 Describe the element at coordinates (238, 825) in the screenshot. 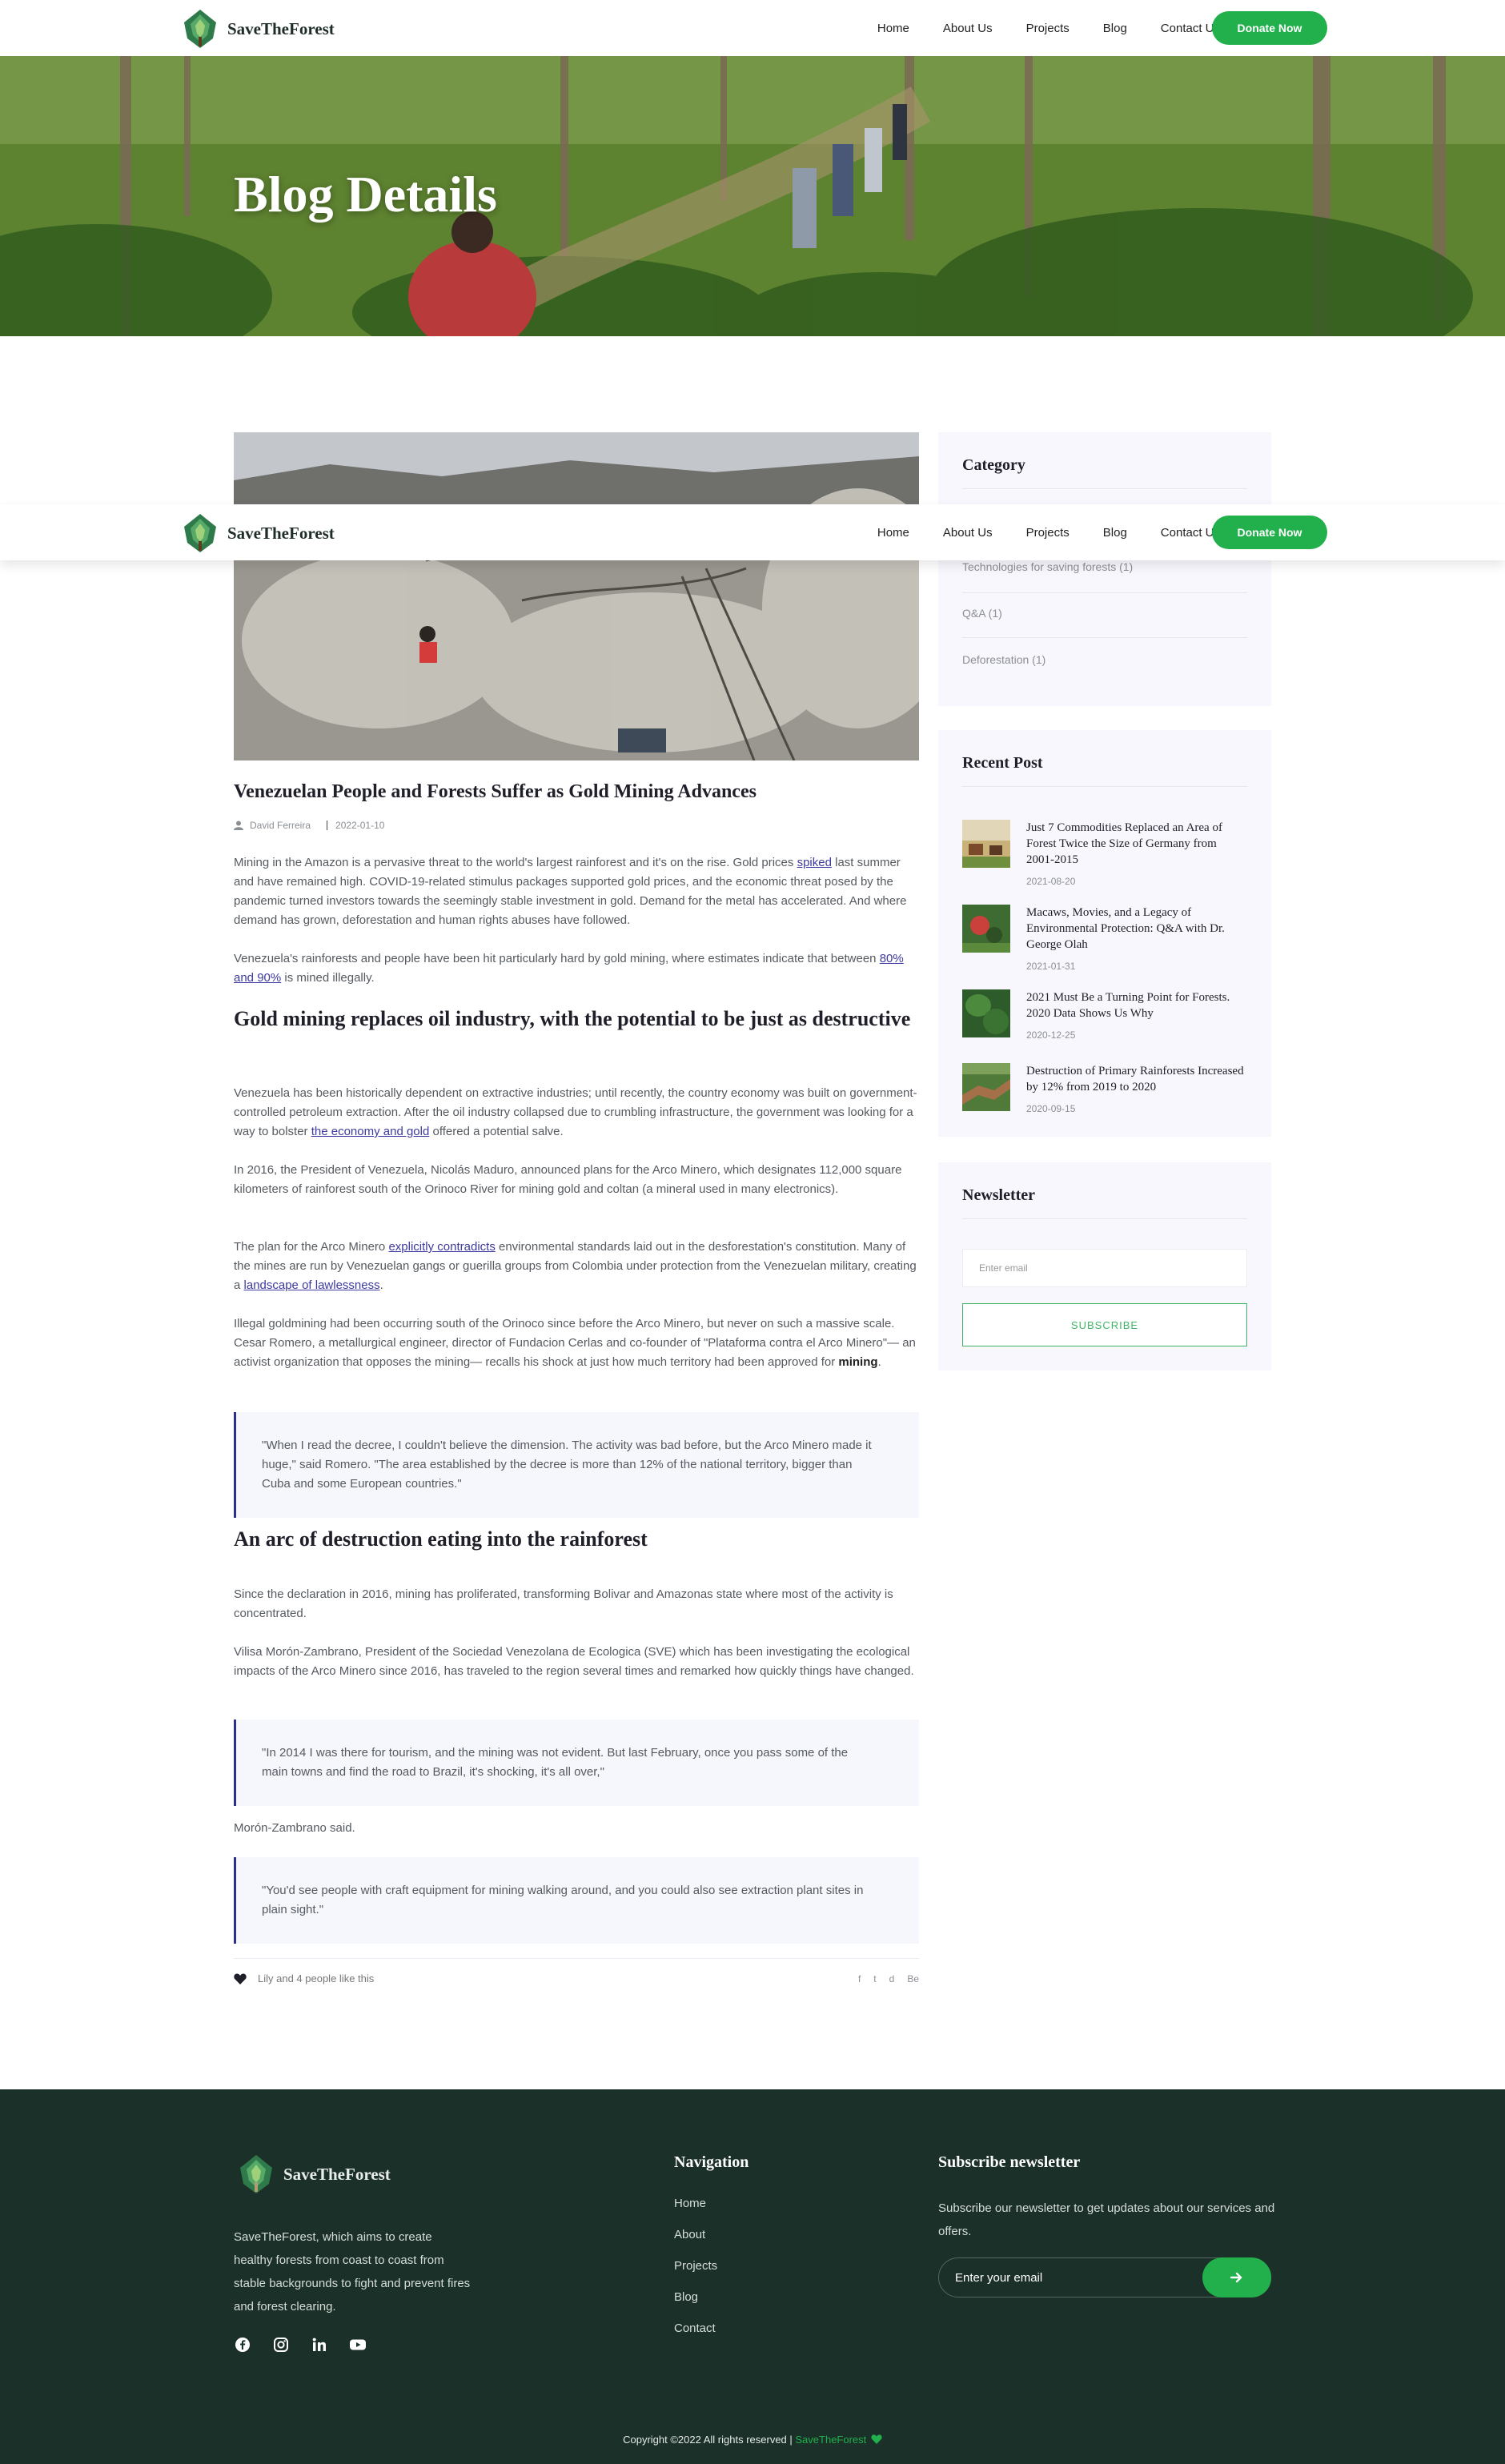

I see `user-icon` at that location.